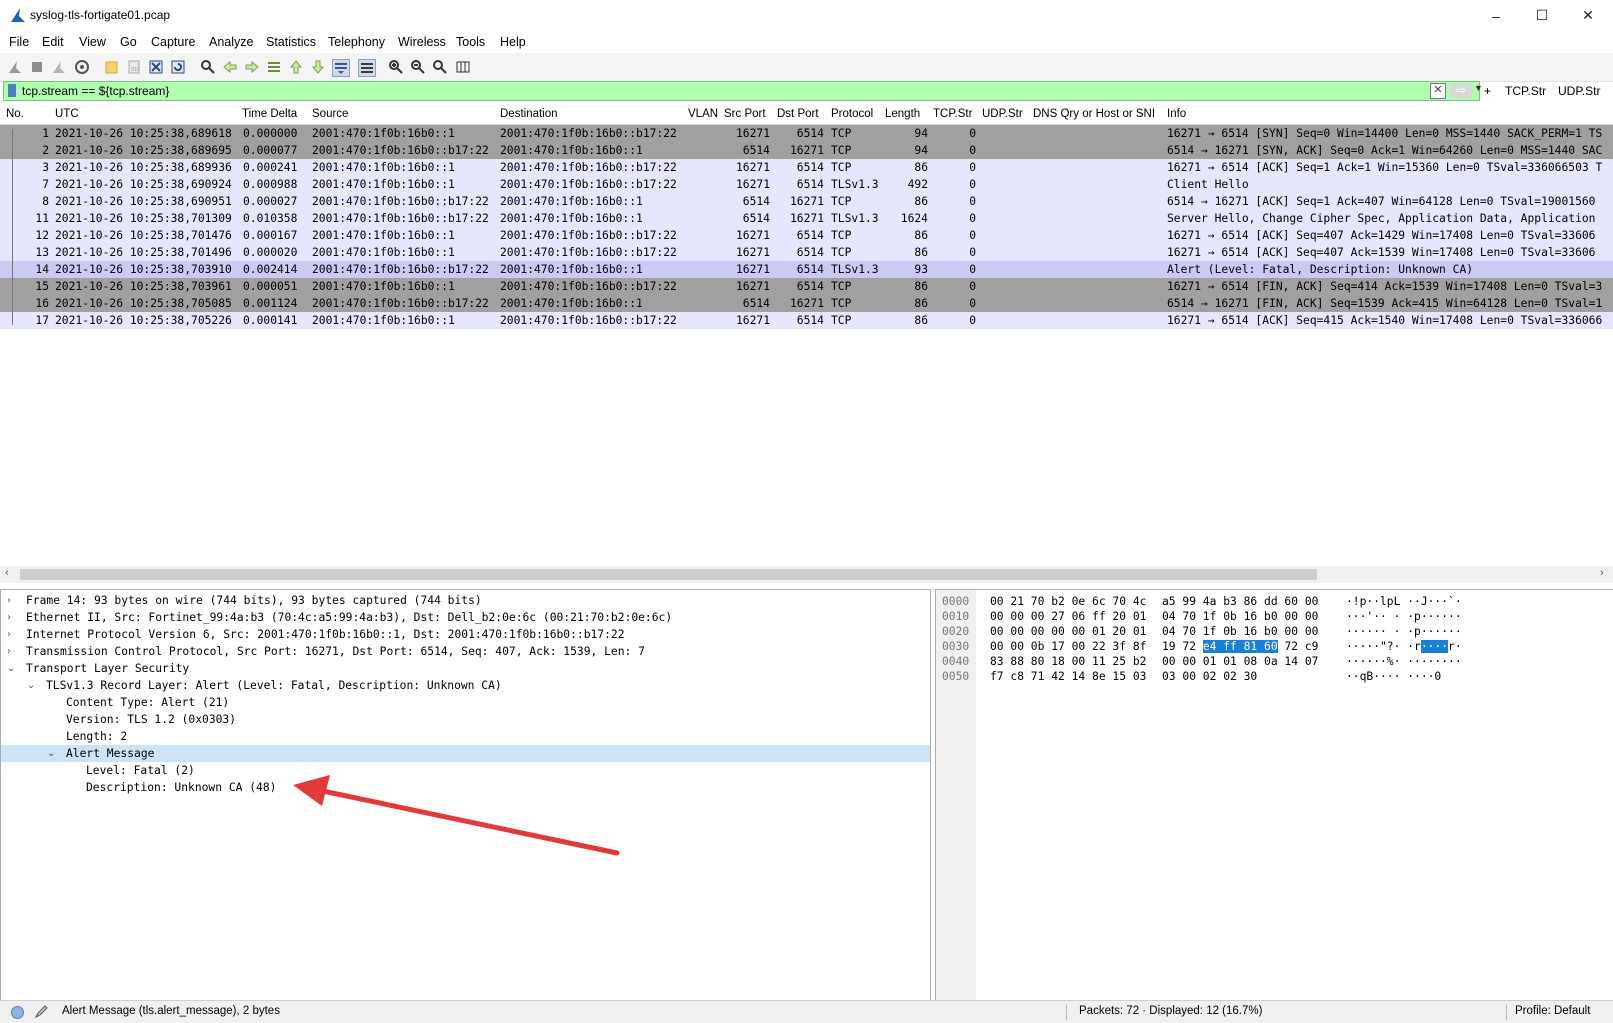  Describe the element at coordinates (1404, 616) in the screenshot. I see `hex-ascii: ···'·· · ·p······` at that location.